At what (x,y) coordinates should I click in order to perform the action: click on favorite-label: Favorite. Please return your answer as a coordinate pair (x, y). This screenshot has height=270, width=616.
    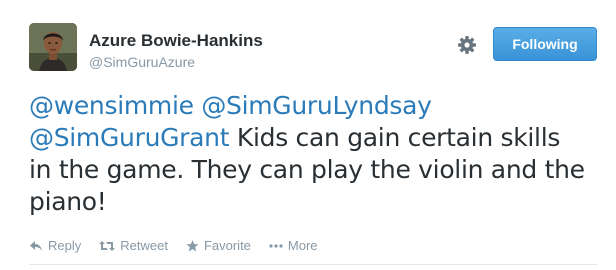
    Looking at the image, I should click on (227, 245).